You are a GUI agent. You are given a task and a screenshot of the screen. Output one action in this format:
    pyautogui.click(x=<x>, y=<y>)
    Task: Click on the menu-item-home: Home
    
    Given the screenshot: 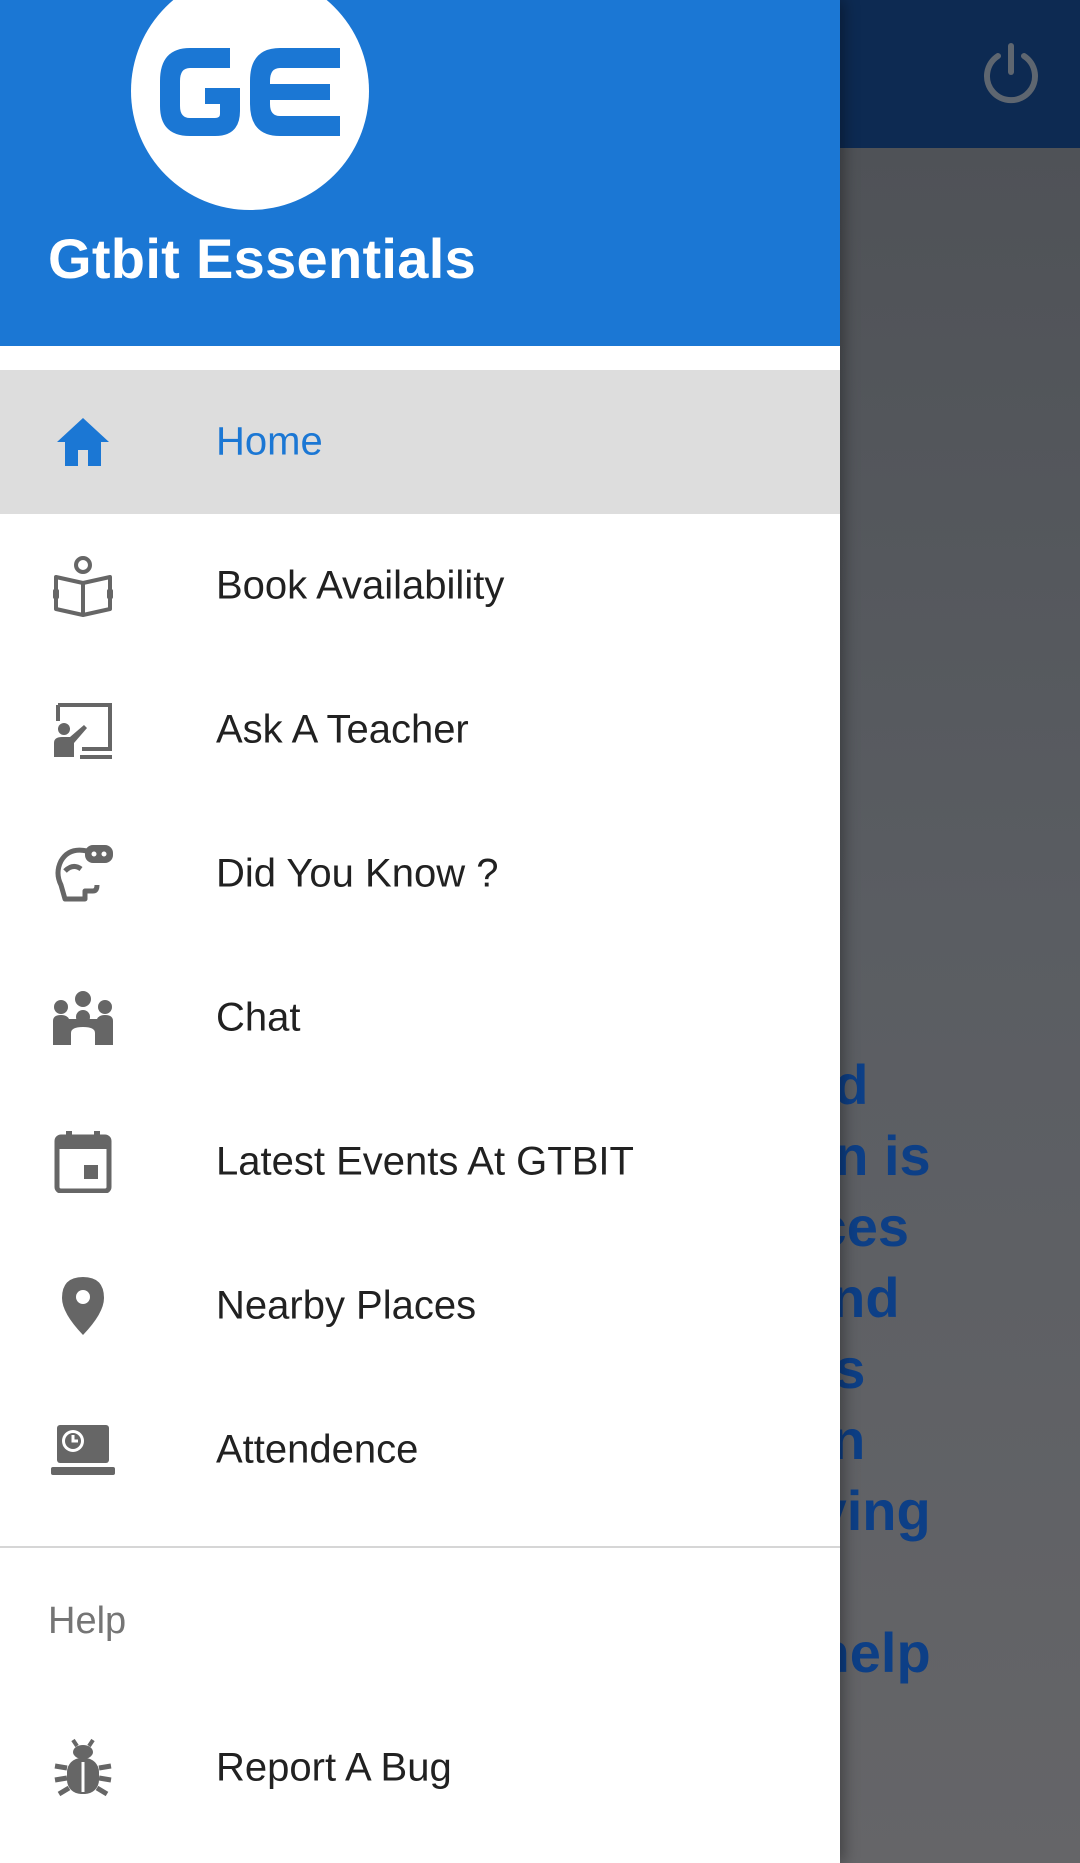 What is the action you would take?
    pyautogui.click(x=420, y=442)
    